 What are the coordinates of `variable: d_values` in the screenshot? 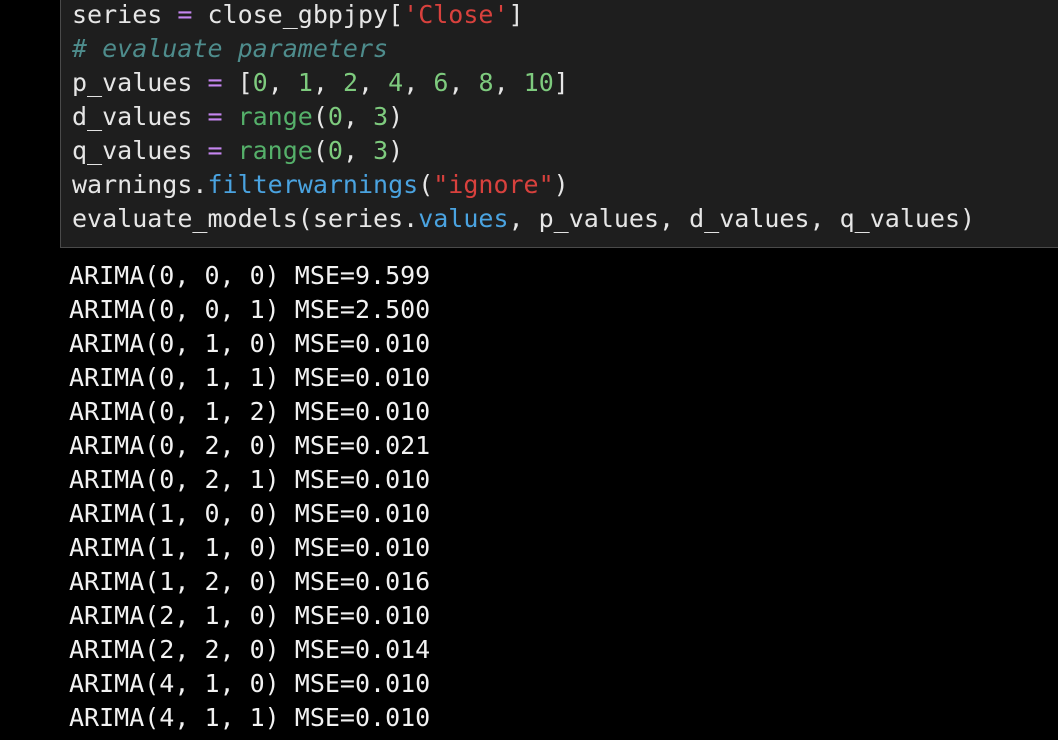 It's located at (132, 116).